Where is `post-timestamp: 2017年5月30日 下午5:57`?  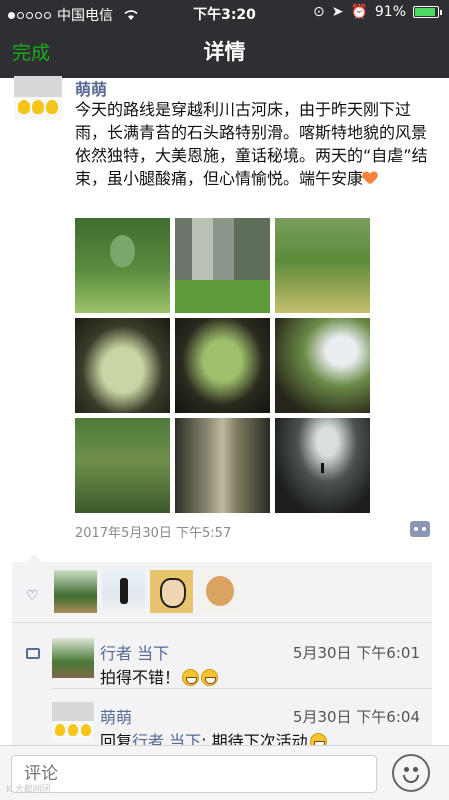
post-timestamp: 2017年5月30日 下午5:57 is located at coordinates (153, 533).